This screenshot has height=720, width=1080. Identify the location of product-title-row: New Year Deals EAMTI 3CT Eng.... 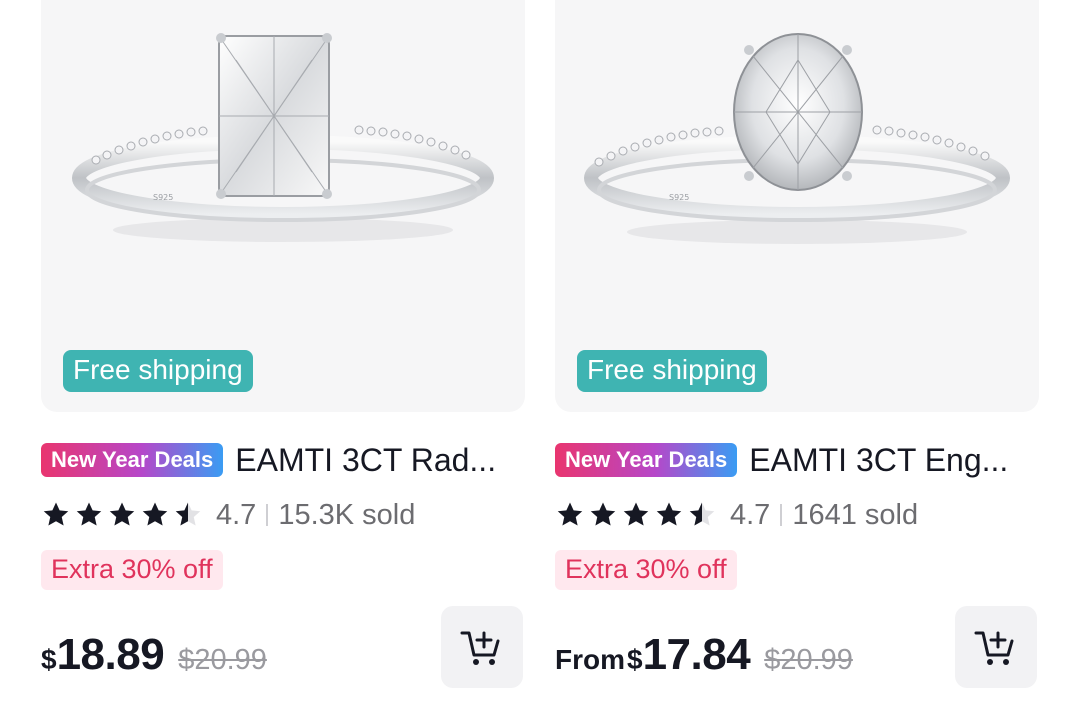
(797, 460).